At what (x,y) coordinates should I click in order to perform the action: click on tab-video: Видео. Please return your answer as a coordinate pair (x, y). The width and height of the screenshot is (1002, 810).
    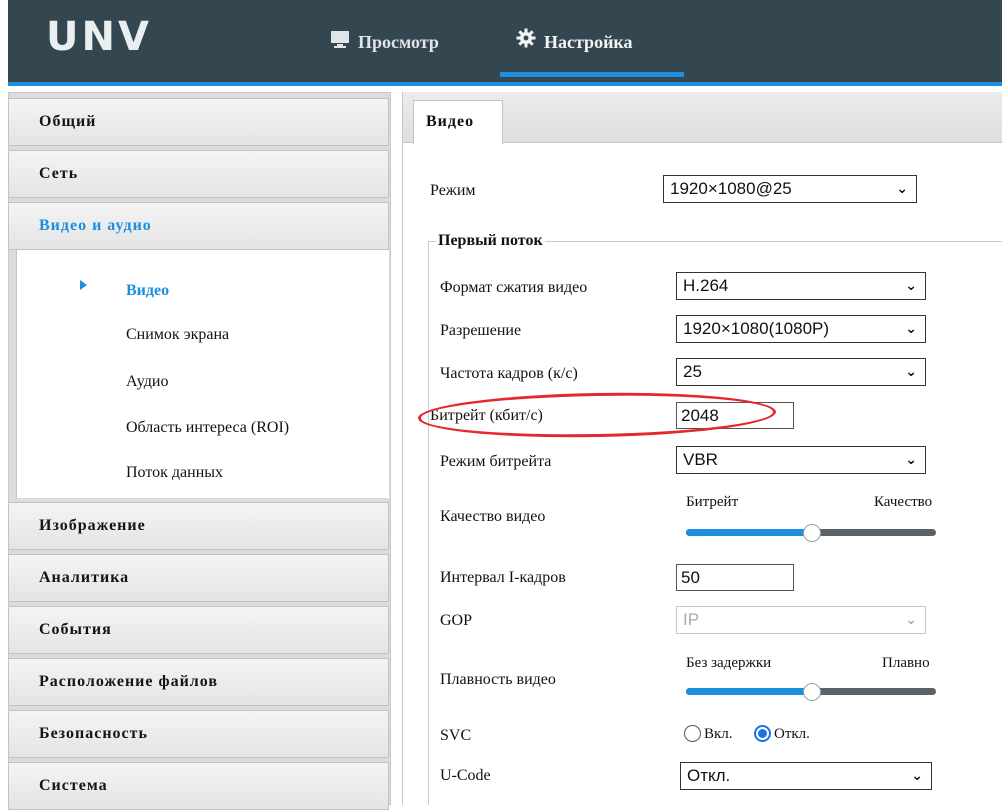
    Looking at the image, I should click on (458, 122).